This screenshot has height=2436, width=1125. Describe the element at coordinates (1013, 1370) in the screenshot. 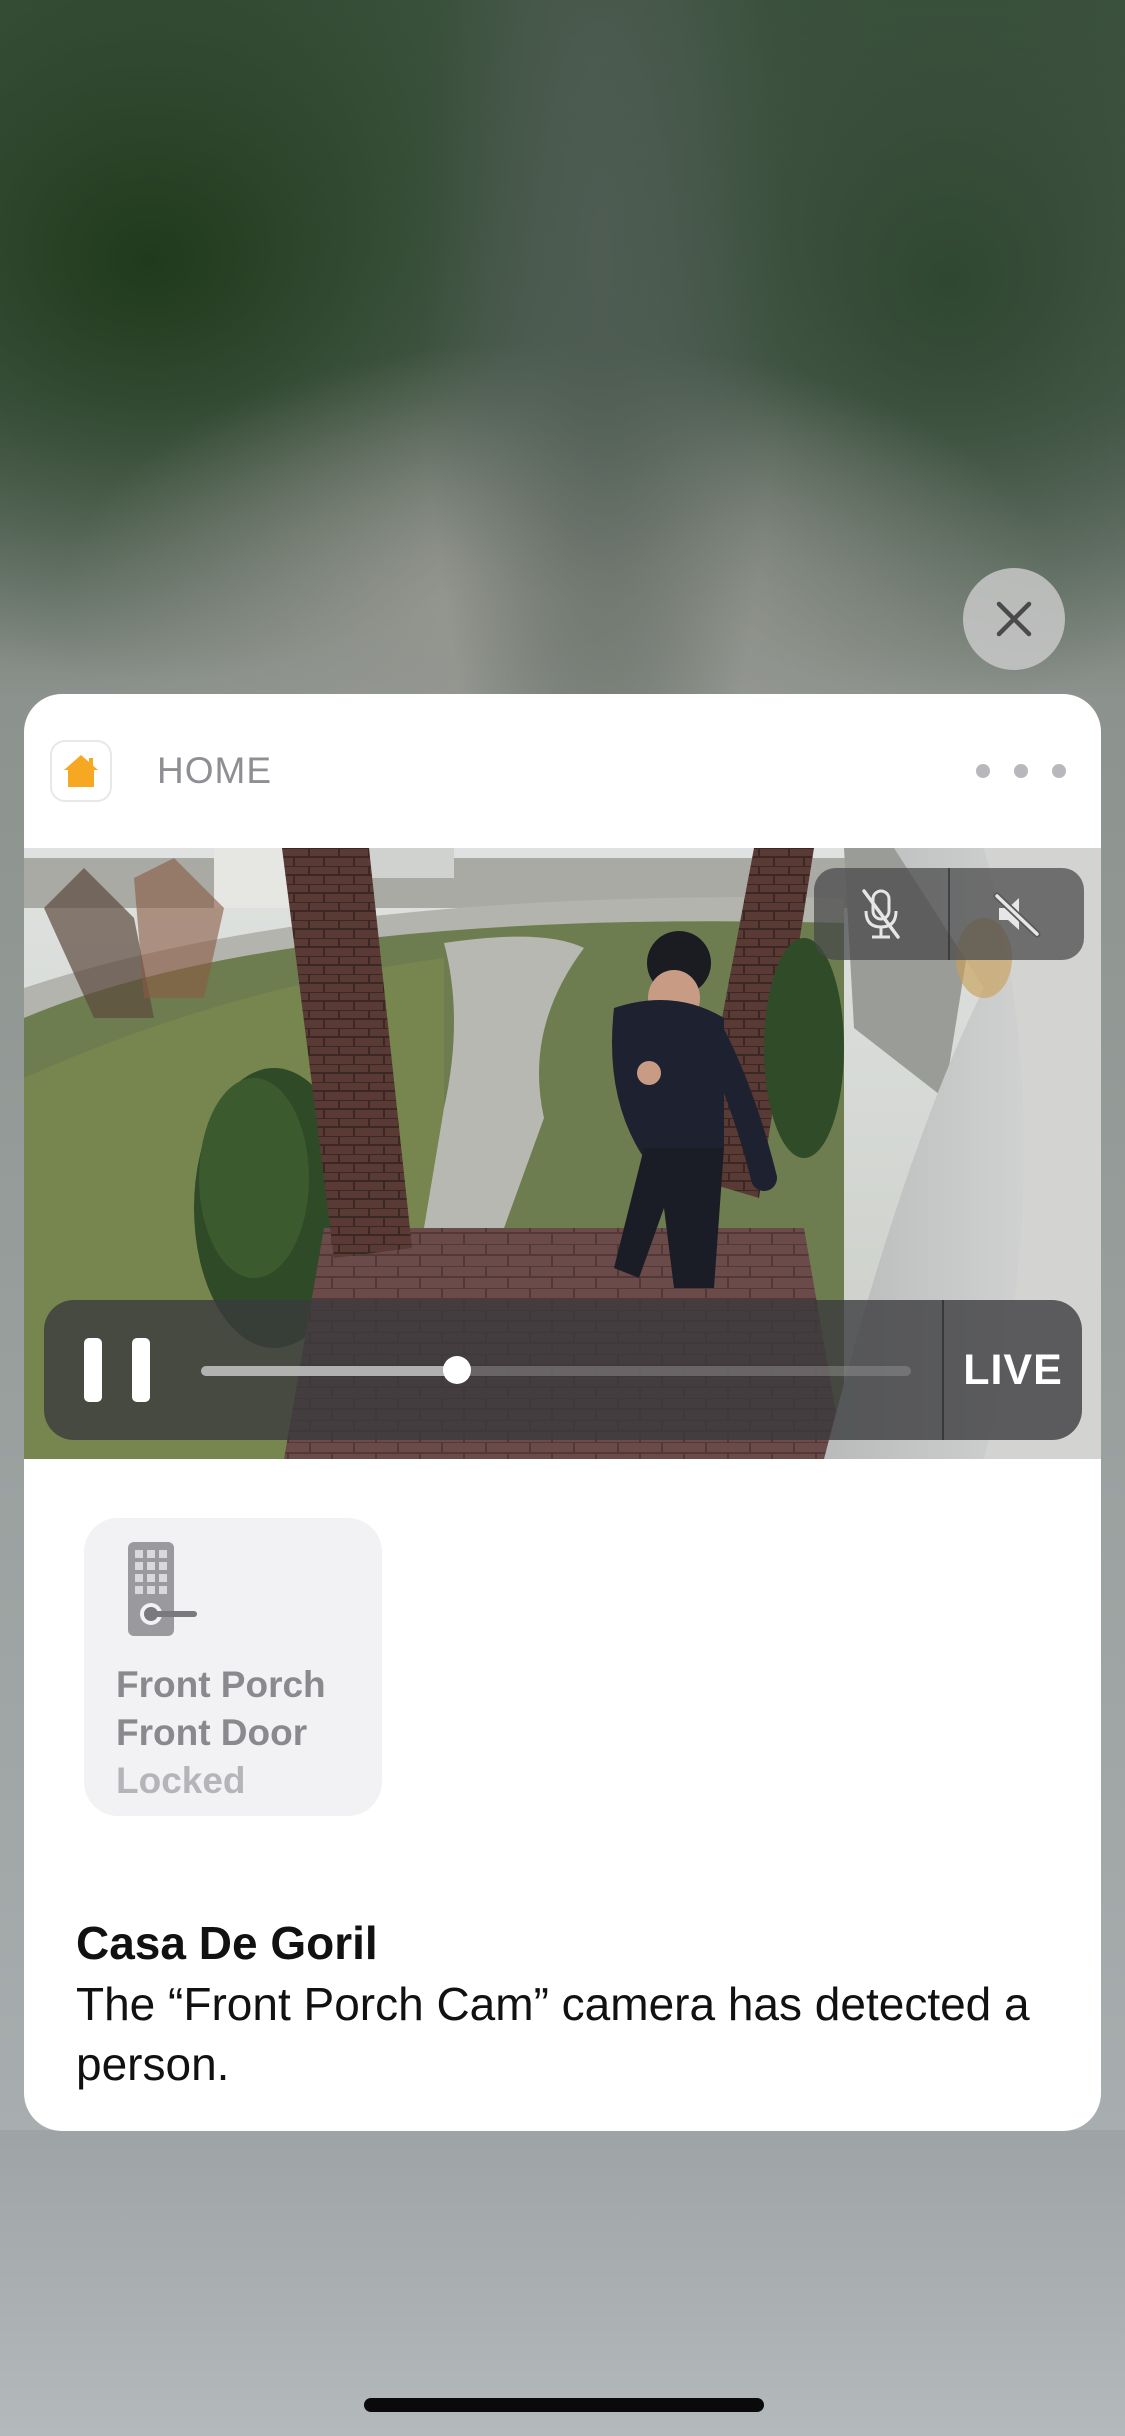

I see `live-button: LIVE` at that location.